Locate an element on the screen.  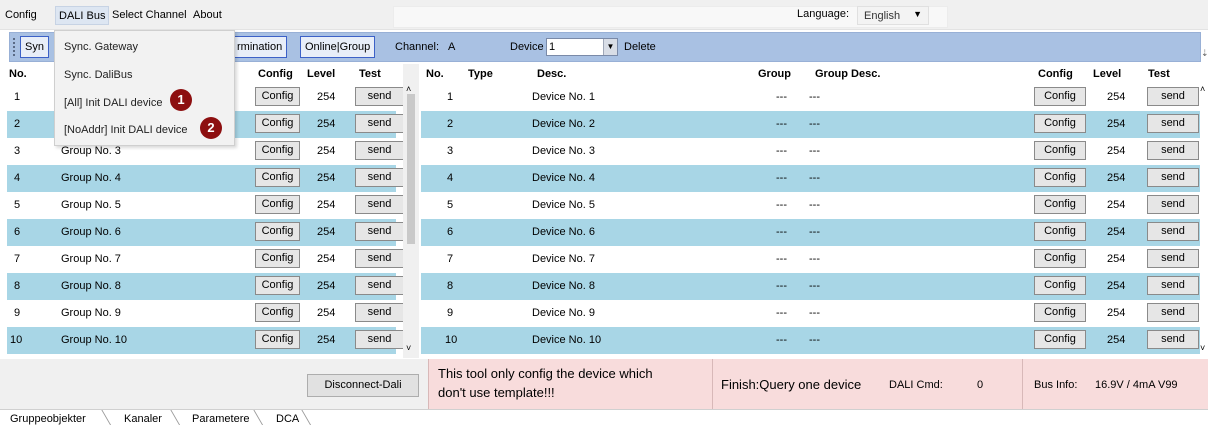
row-number: 5 is located at coordinates (17, 205).